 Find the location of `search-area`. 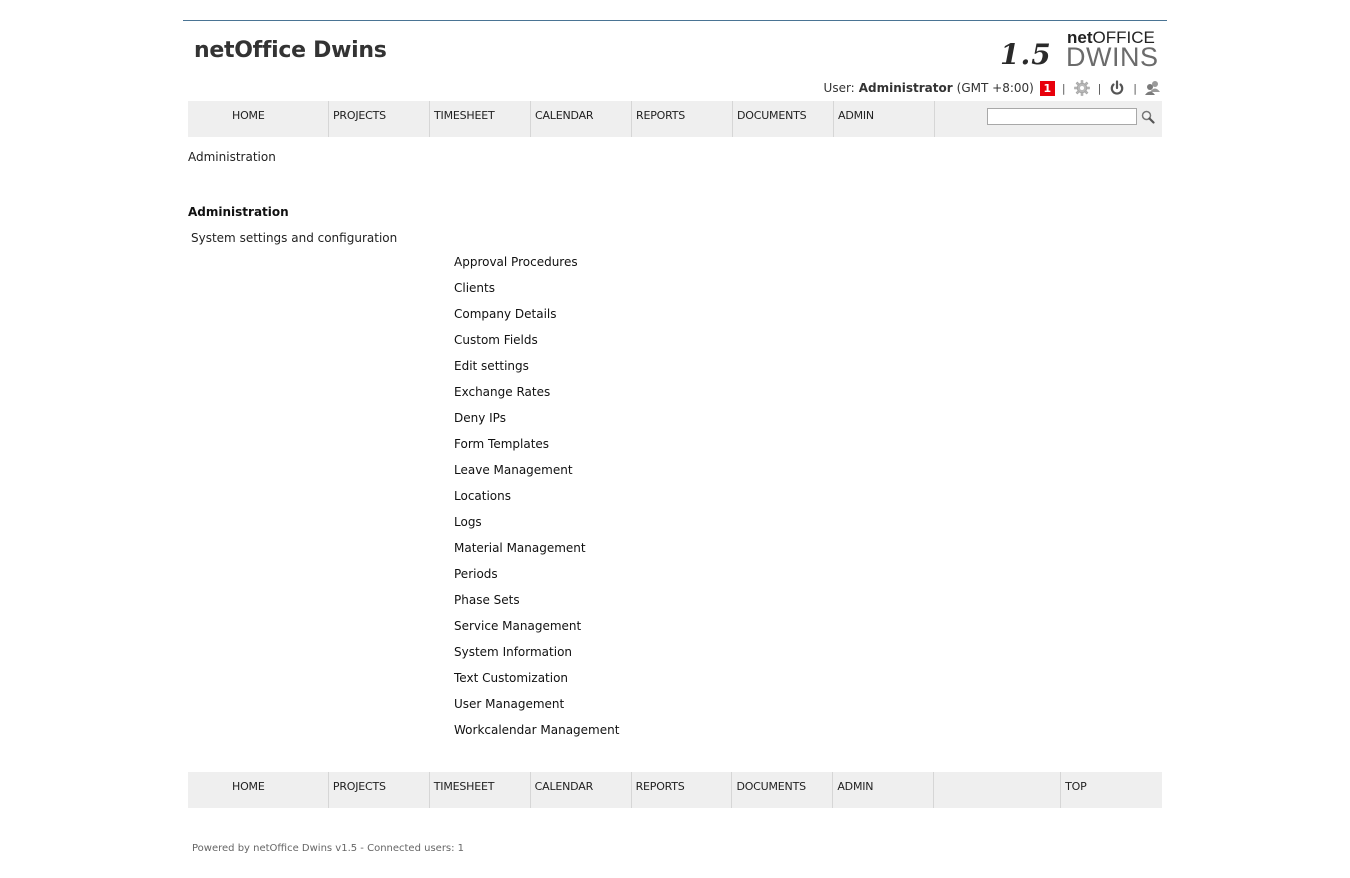

search-area is located at coordinates (1048, 119).